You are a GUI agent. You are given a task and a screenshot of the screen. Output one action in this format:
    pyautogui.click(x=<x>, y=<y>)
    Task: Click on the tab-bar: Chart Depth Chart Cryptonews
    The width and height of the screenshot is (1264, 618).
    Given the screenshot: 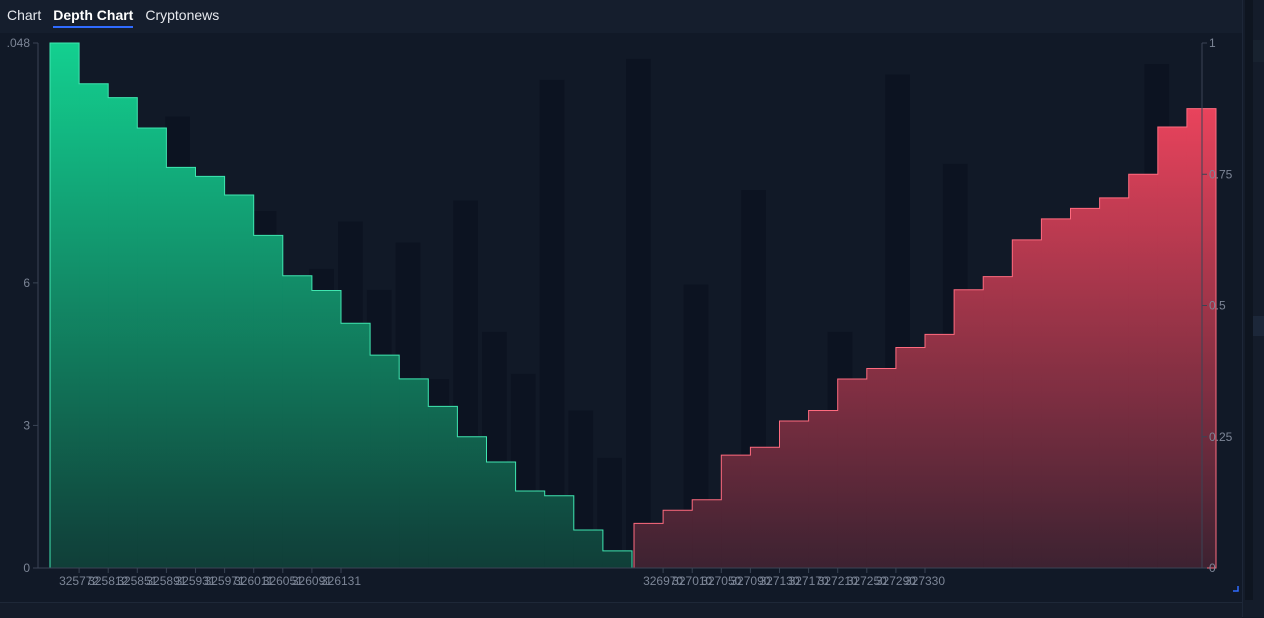 What is the action you would take?
    pyautogui.click(x=621, y=16)
    